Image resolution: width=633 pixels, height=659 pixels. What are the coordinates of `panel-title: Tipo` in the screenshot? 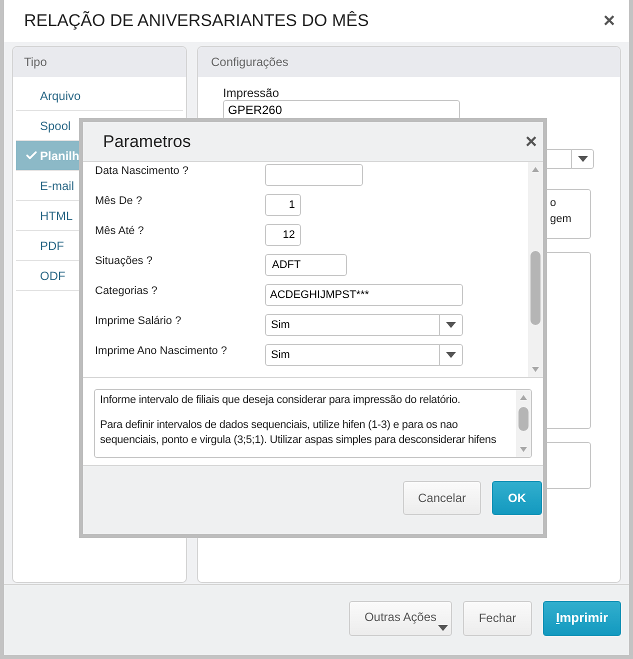 It's located at (35, 62).